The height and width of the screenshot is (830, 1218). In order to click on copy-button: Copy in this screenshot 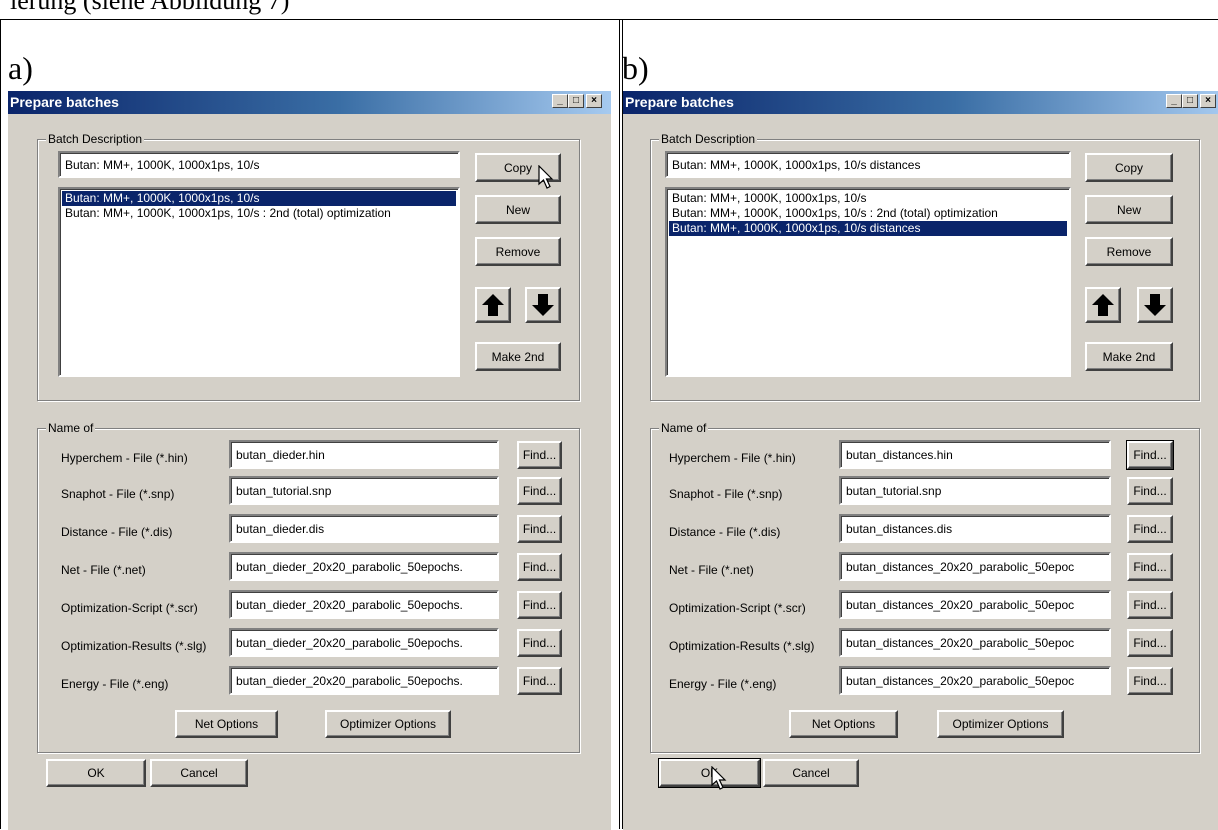, I will do `click(1129, 167)`.